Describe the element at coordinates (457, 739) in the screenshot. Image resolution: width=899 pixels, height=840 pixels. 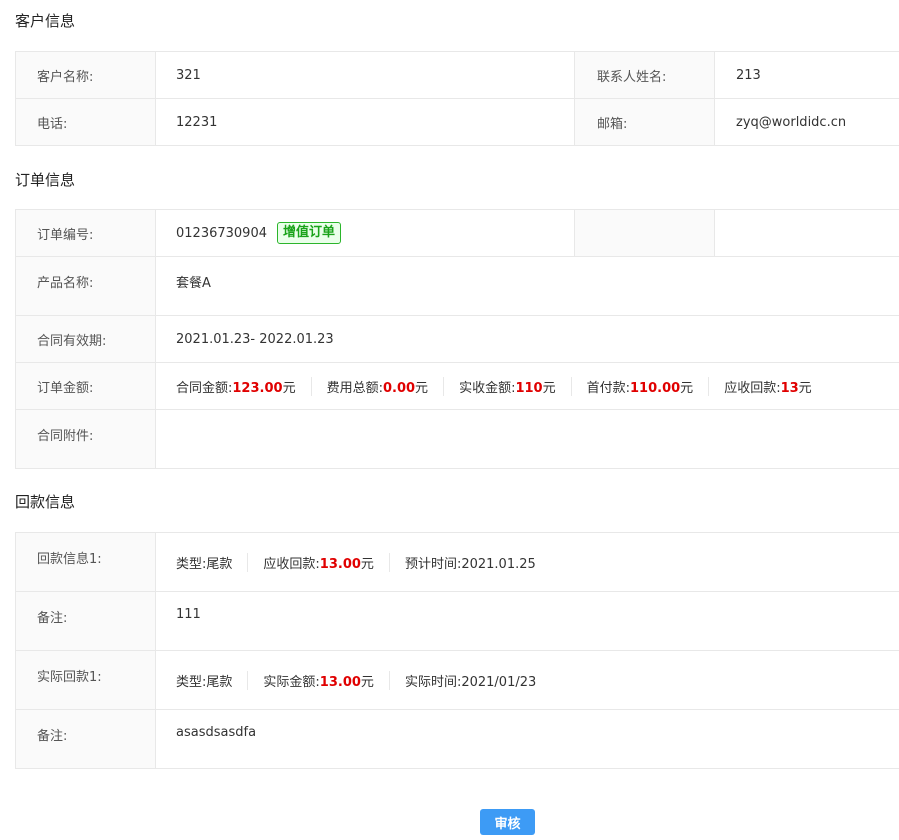
I see `table-row: 备注: asasdsasdfa` at that location.